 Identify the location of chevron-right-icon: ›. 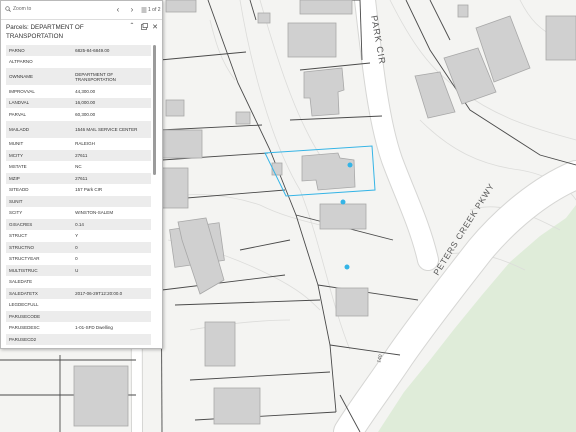
(132, 9).